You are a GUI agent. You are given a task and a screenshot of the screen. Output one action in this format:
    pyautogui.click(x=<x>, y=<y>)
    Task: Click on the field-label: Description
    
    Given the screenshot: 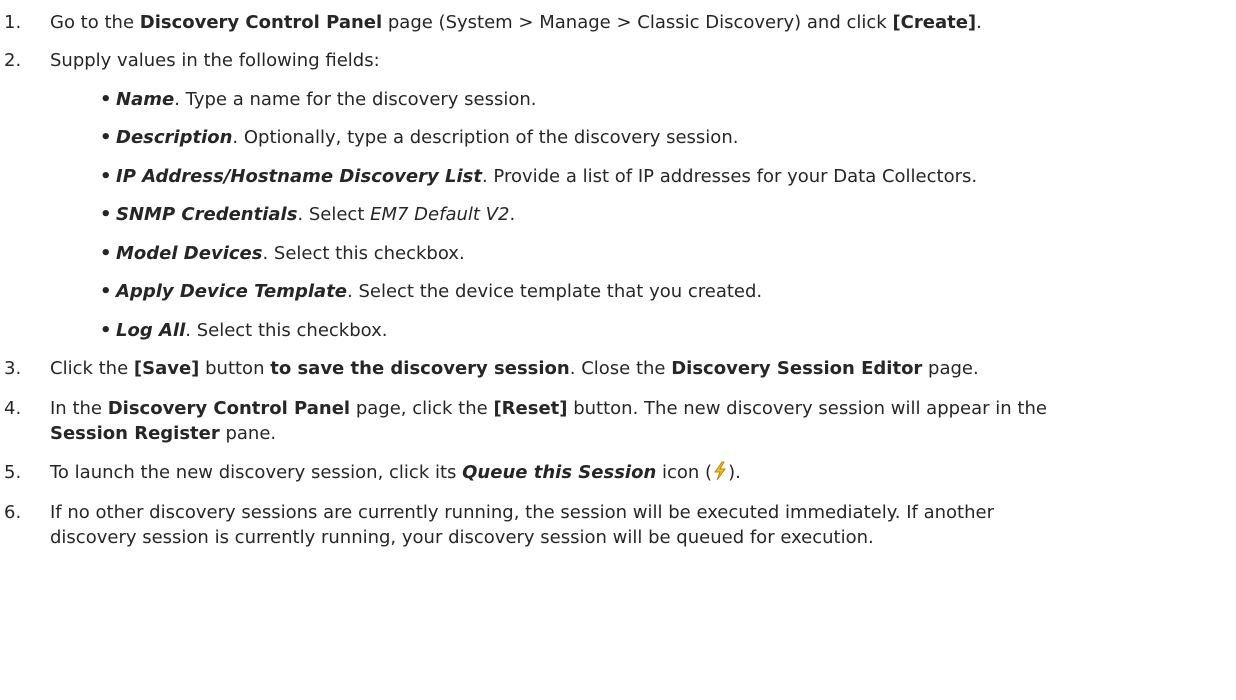 What is the action you would take?
    pyautogui.click(x=174, y=137)
    